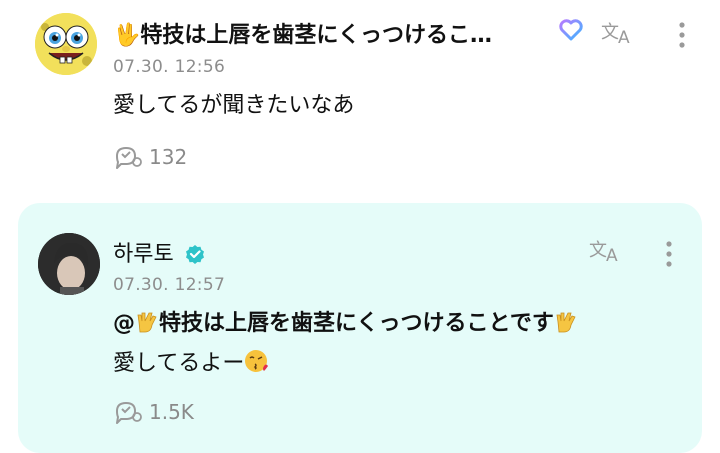 This screenshot has height=453, width=720. Describe the element at coordinates (169, 285) in the screenshot. I see `post-timestamp: 07.30. 12:57` at that location.